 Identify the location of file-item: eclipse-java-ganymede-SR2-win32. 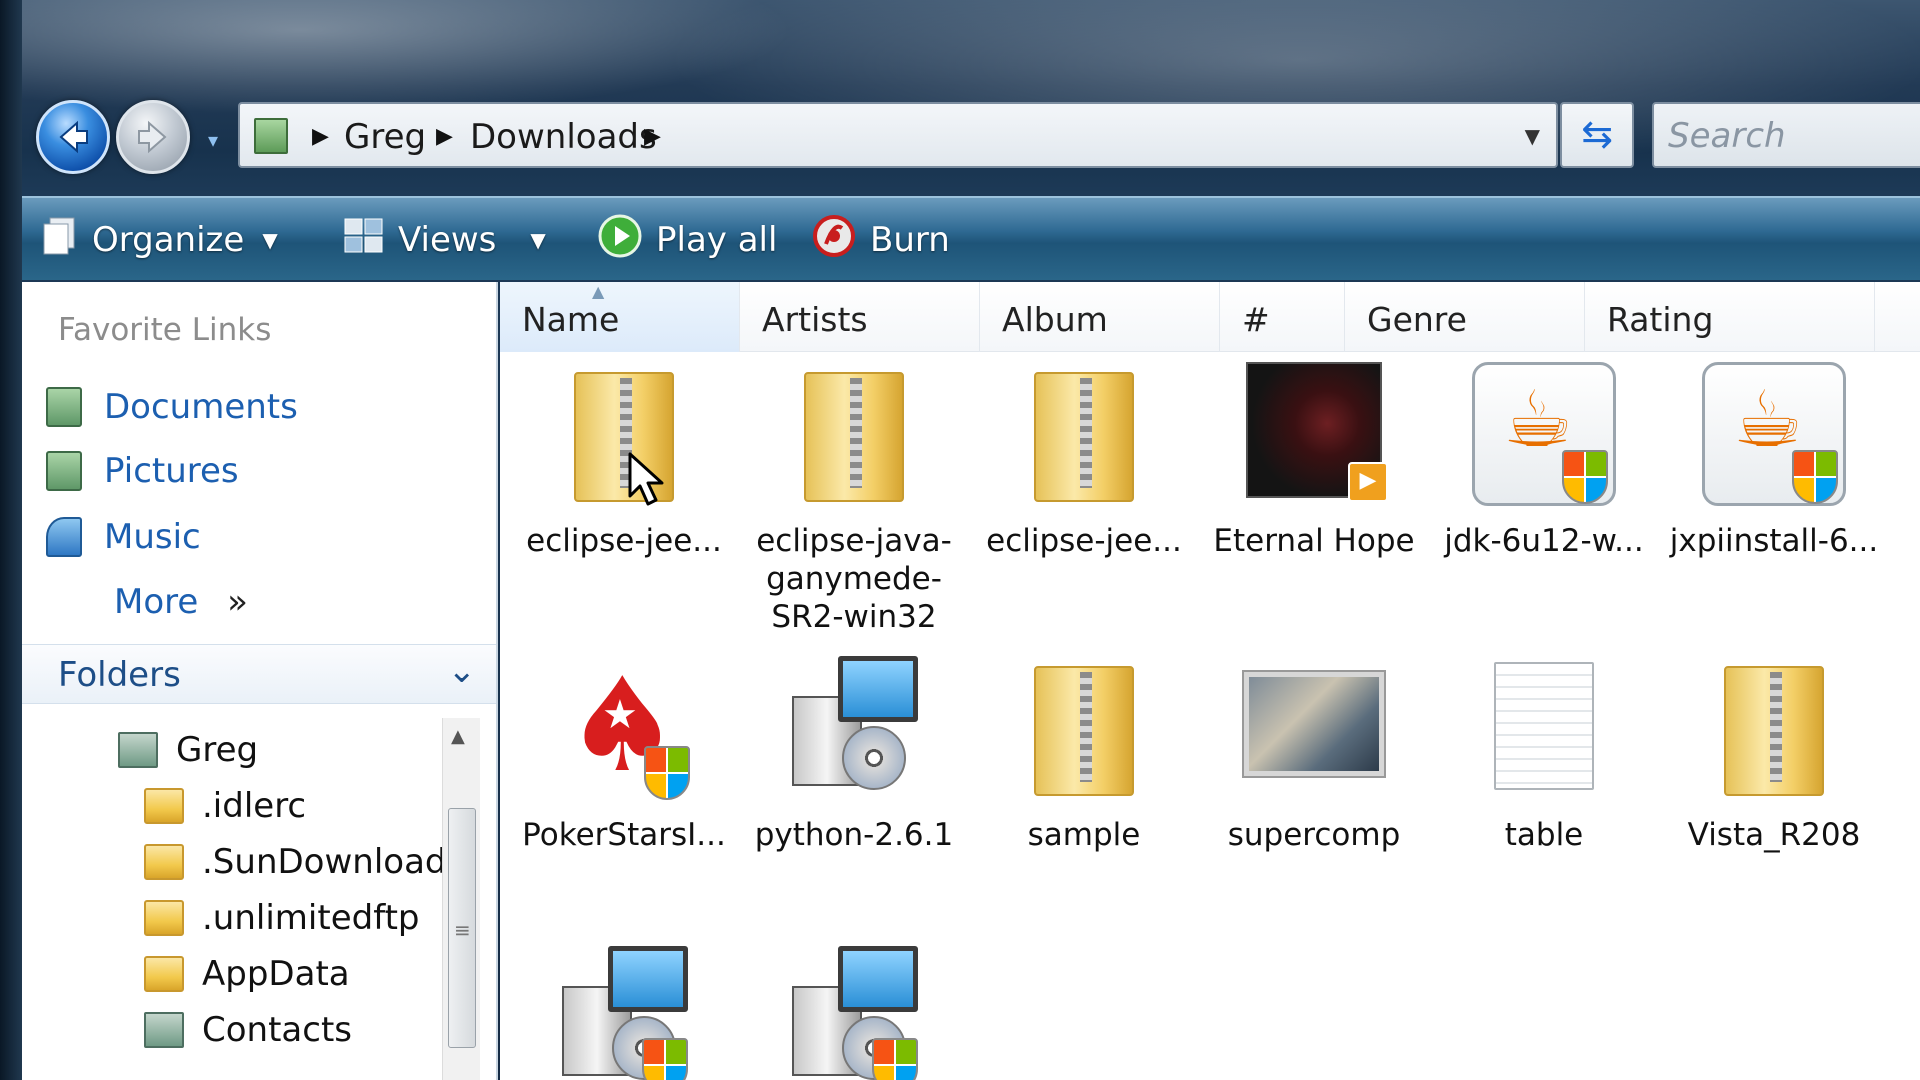
(854, 499).